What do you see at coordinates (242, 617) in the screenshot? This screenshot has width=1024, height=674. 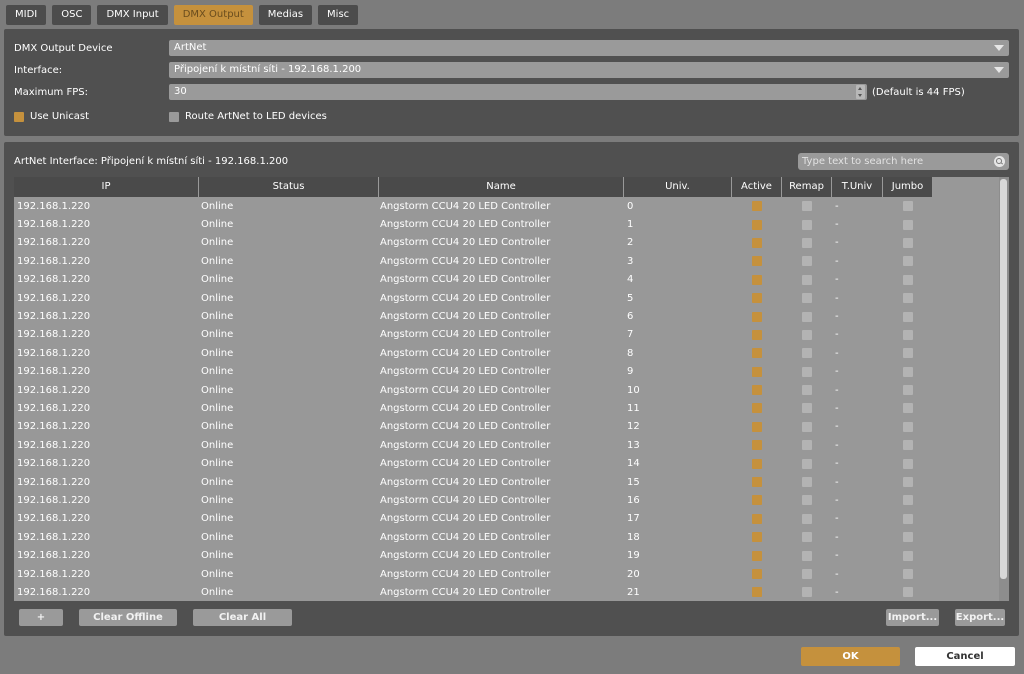 I see `clear-all-button: Clear All` at bounding box center [242, 617].